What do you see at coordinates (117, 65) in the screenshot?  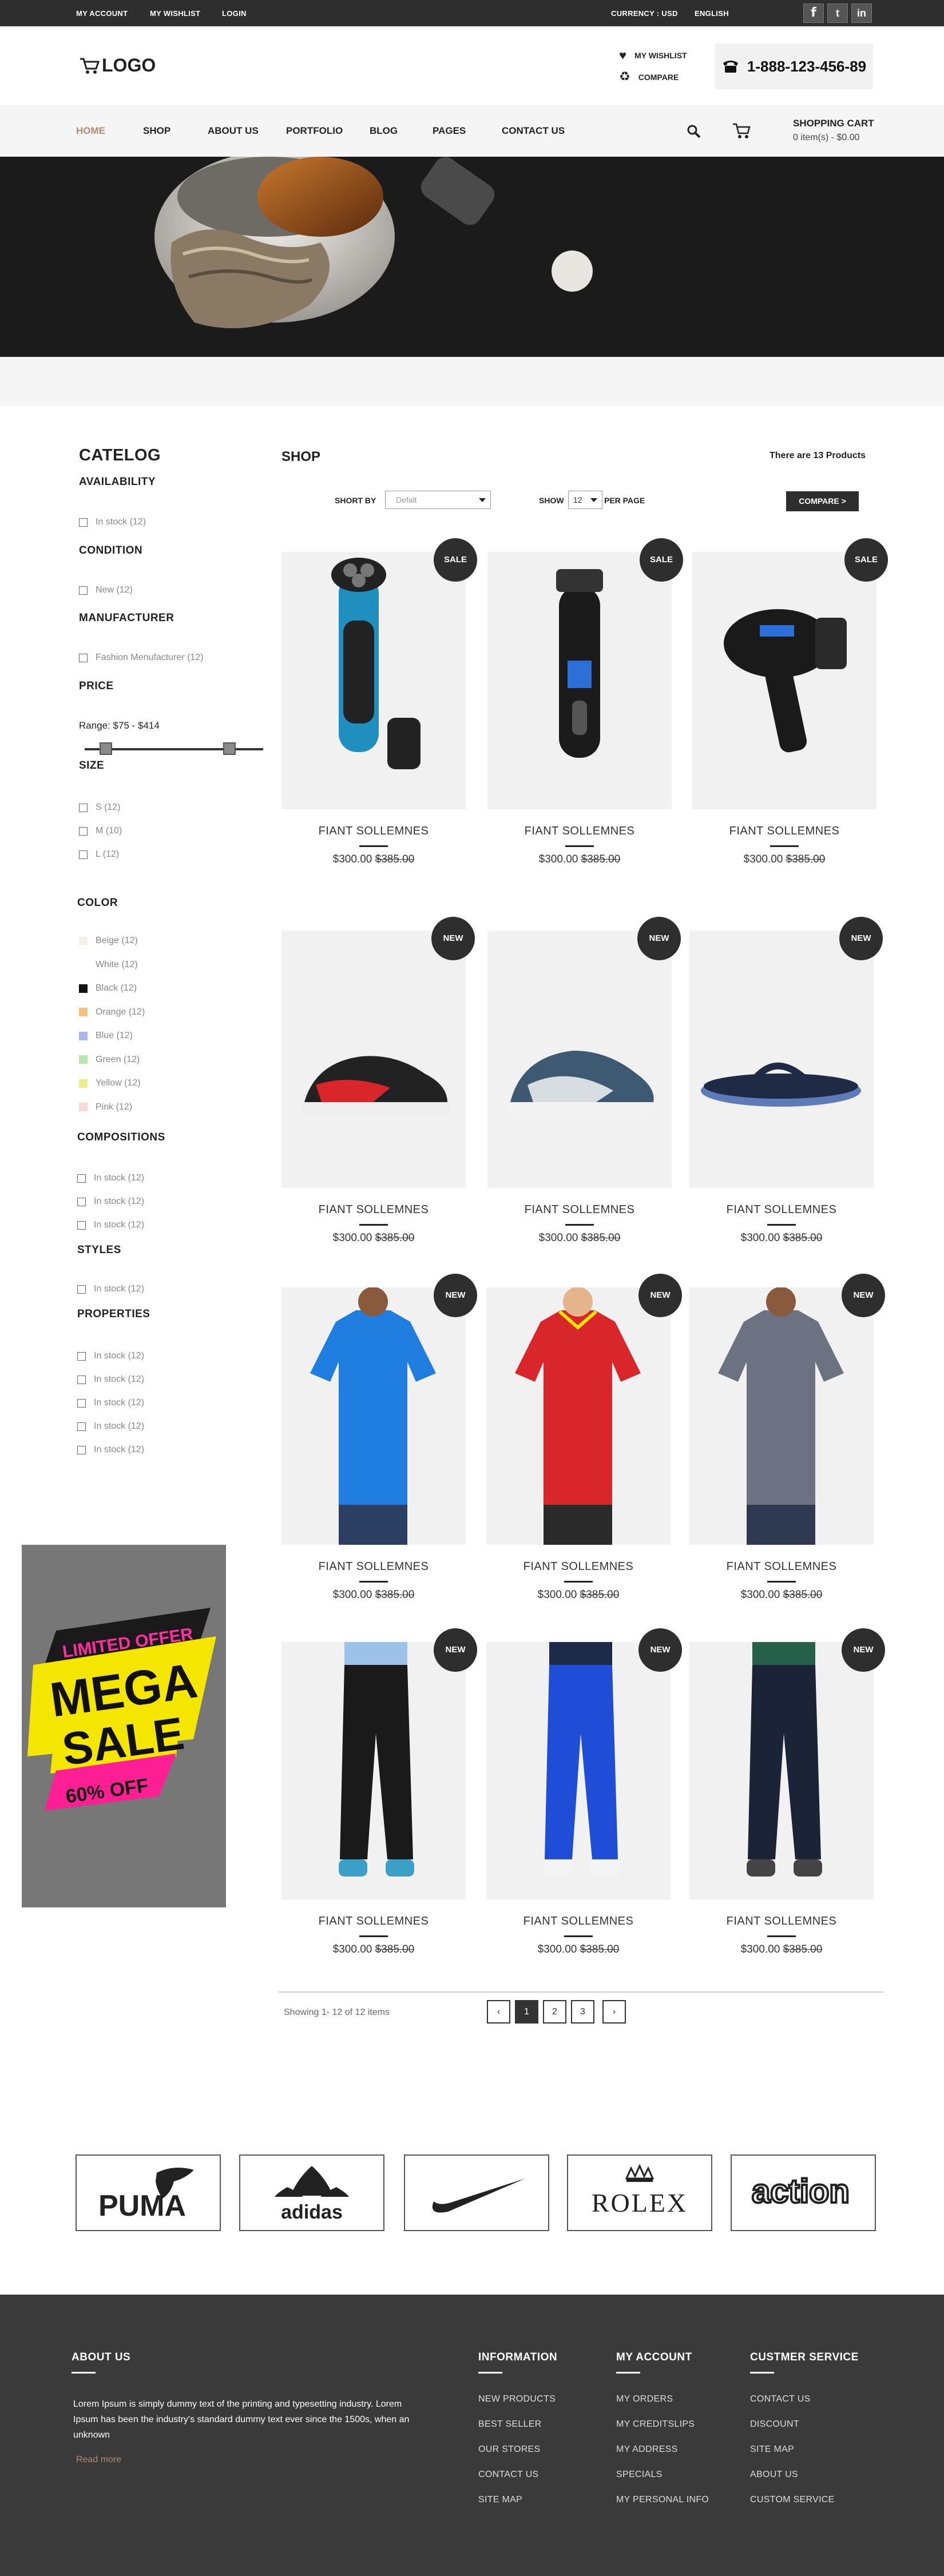 I see `site-logo: LOGO` at bounding box center [117, 65].